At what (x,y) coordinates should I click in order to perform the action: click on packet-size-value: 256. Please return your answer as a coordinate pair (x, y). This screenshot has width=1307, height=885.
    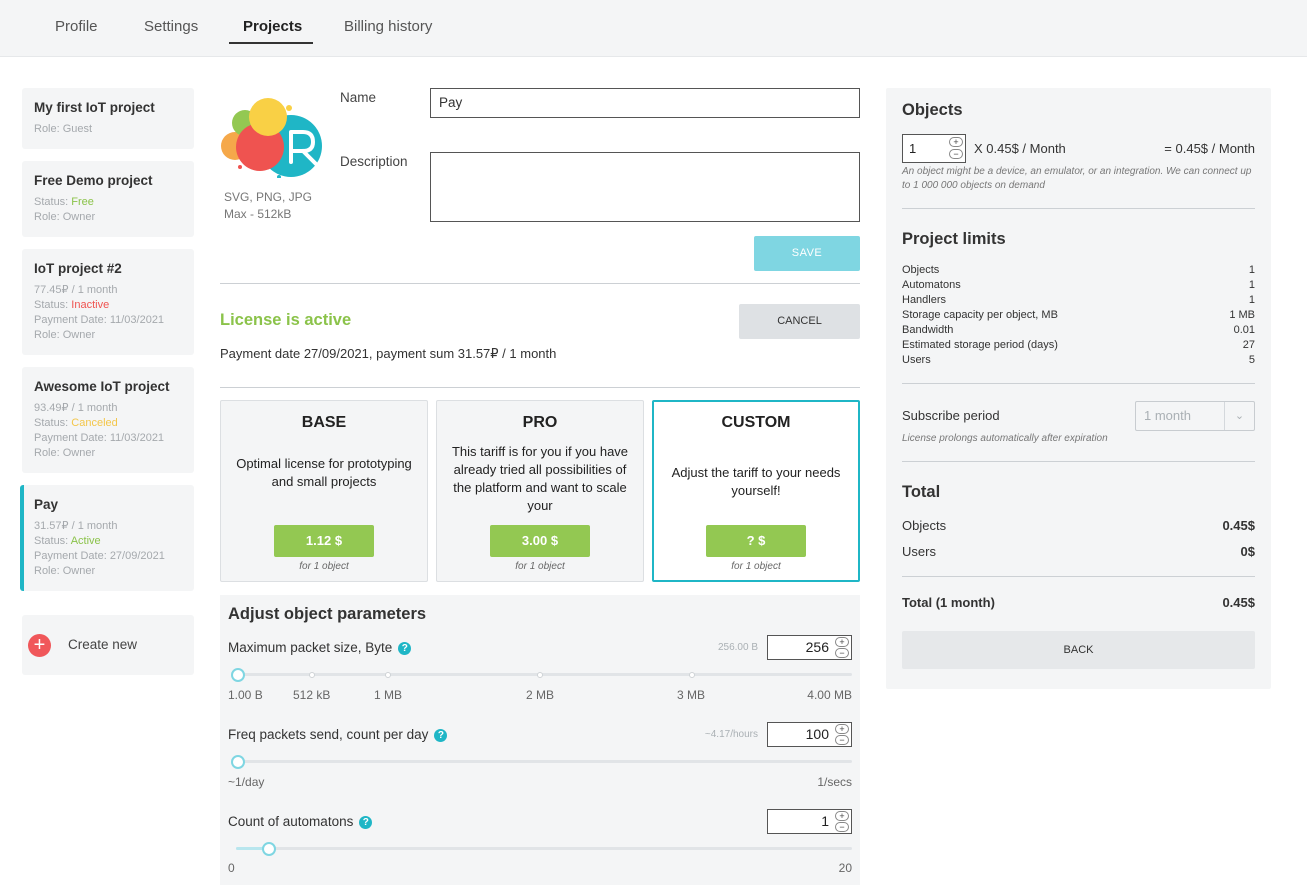
    Looking at the image, I should click on (817, 647).